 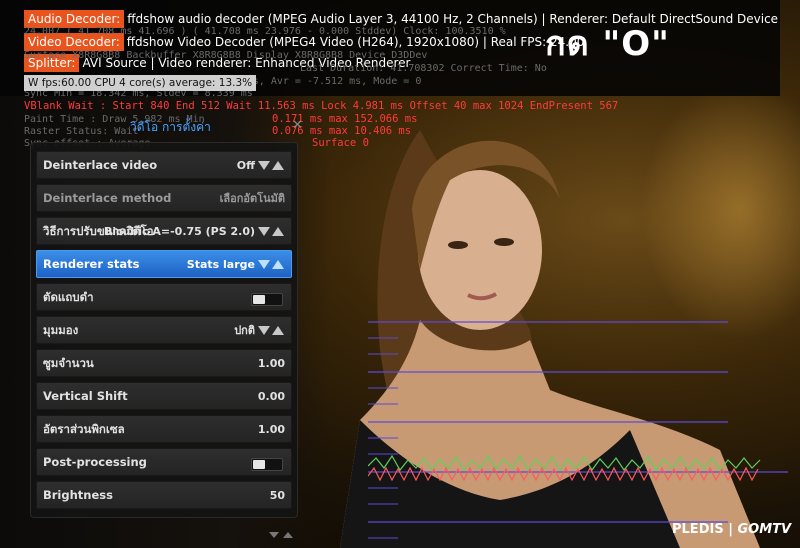 I want to click on setting-label: ตัดแถบดำ, so click(x=68, y=297).